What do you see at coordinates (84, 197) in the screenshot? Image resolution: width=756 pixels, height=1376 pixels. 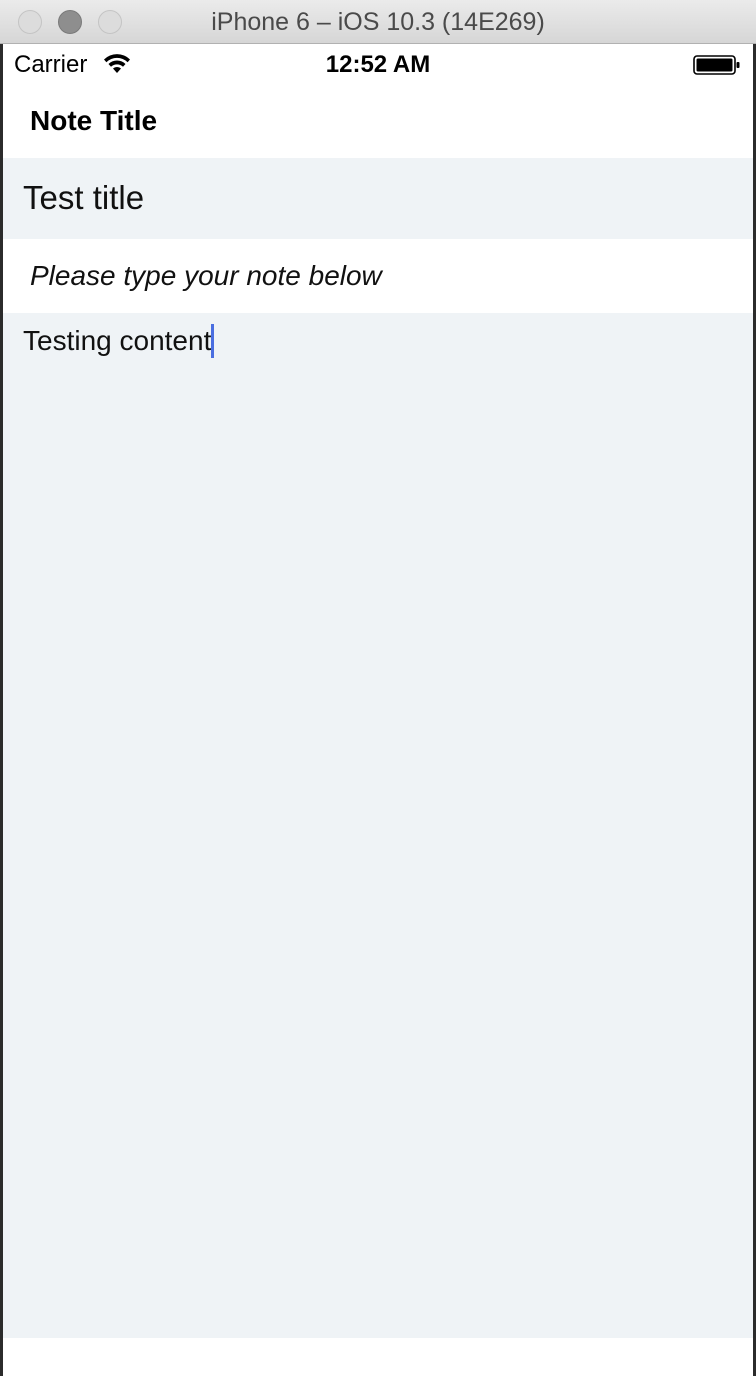 I see `note-title-value: Test title` at bounding box center [84, 197].